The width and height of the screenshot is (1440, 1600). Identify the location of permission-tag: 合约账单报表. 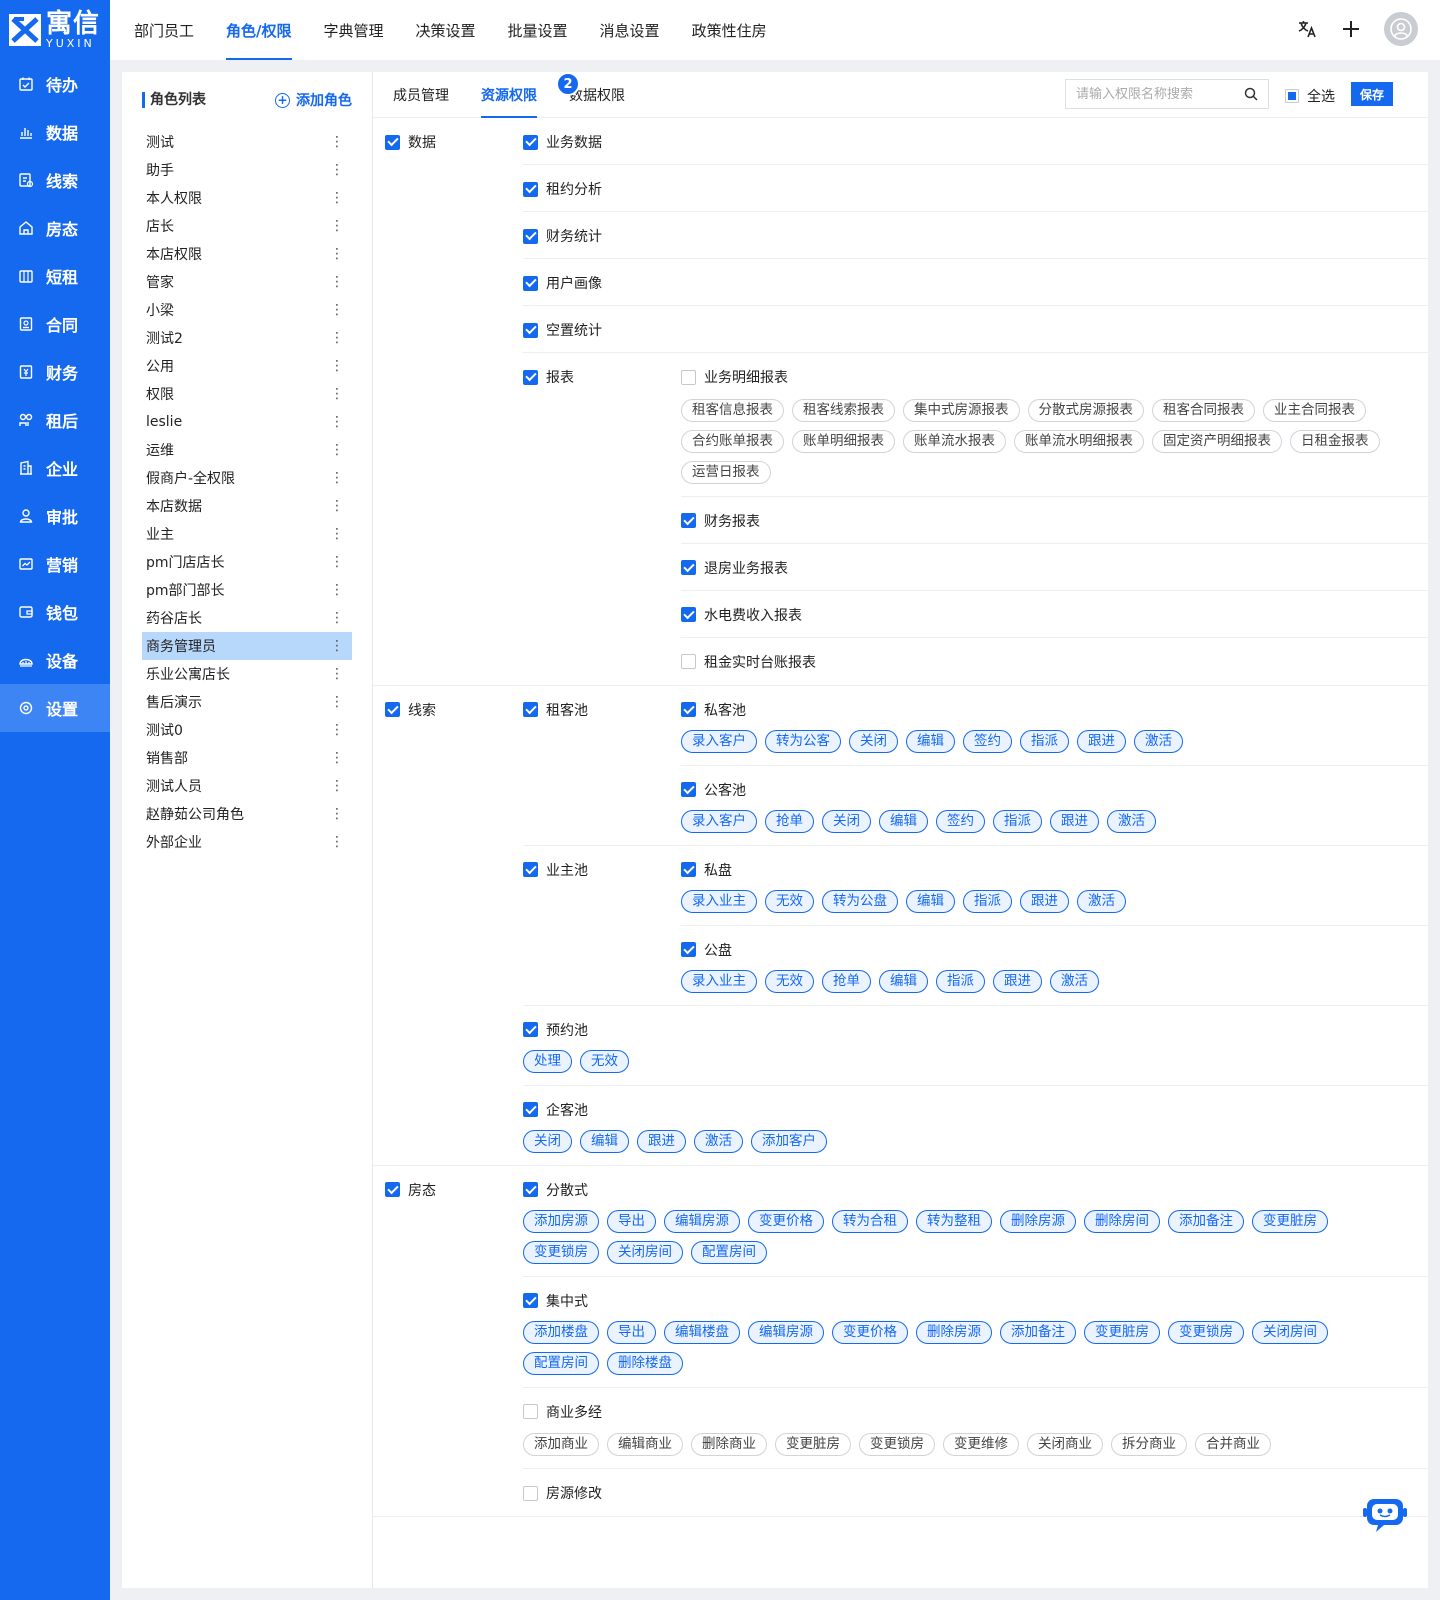
(732, 441).